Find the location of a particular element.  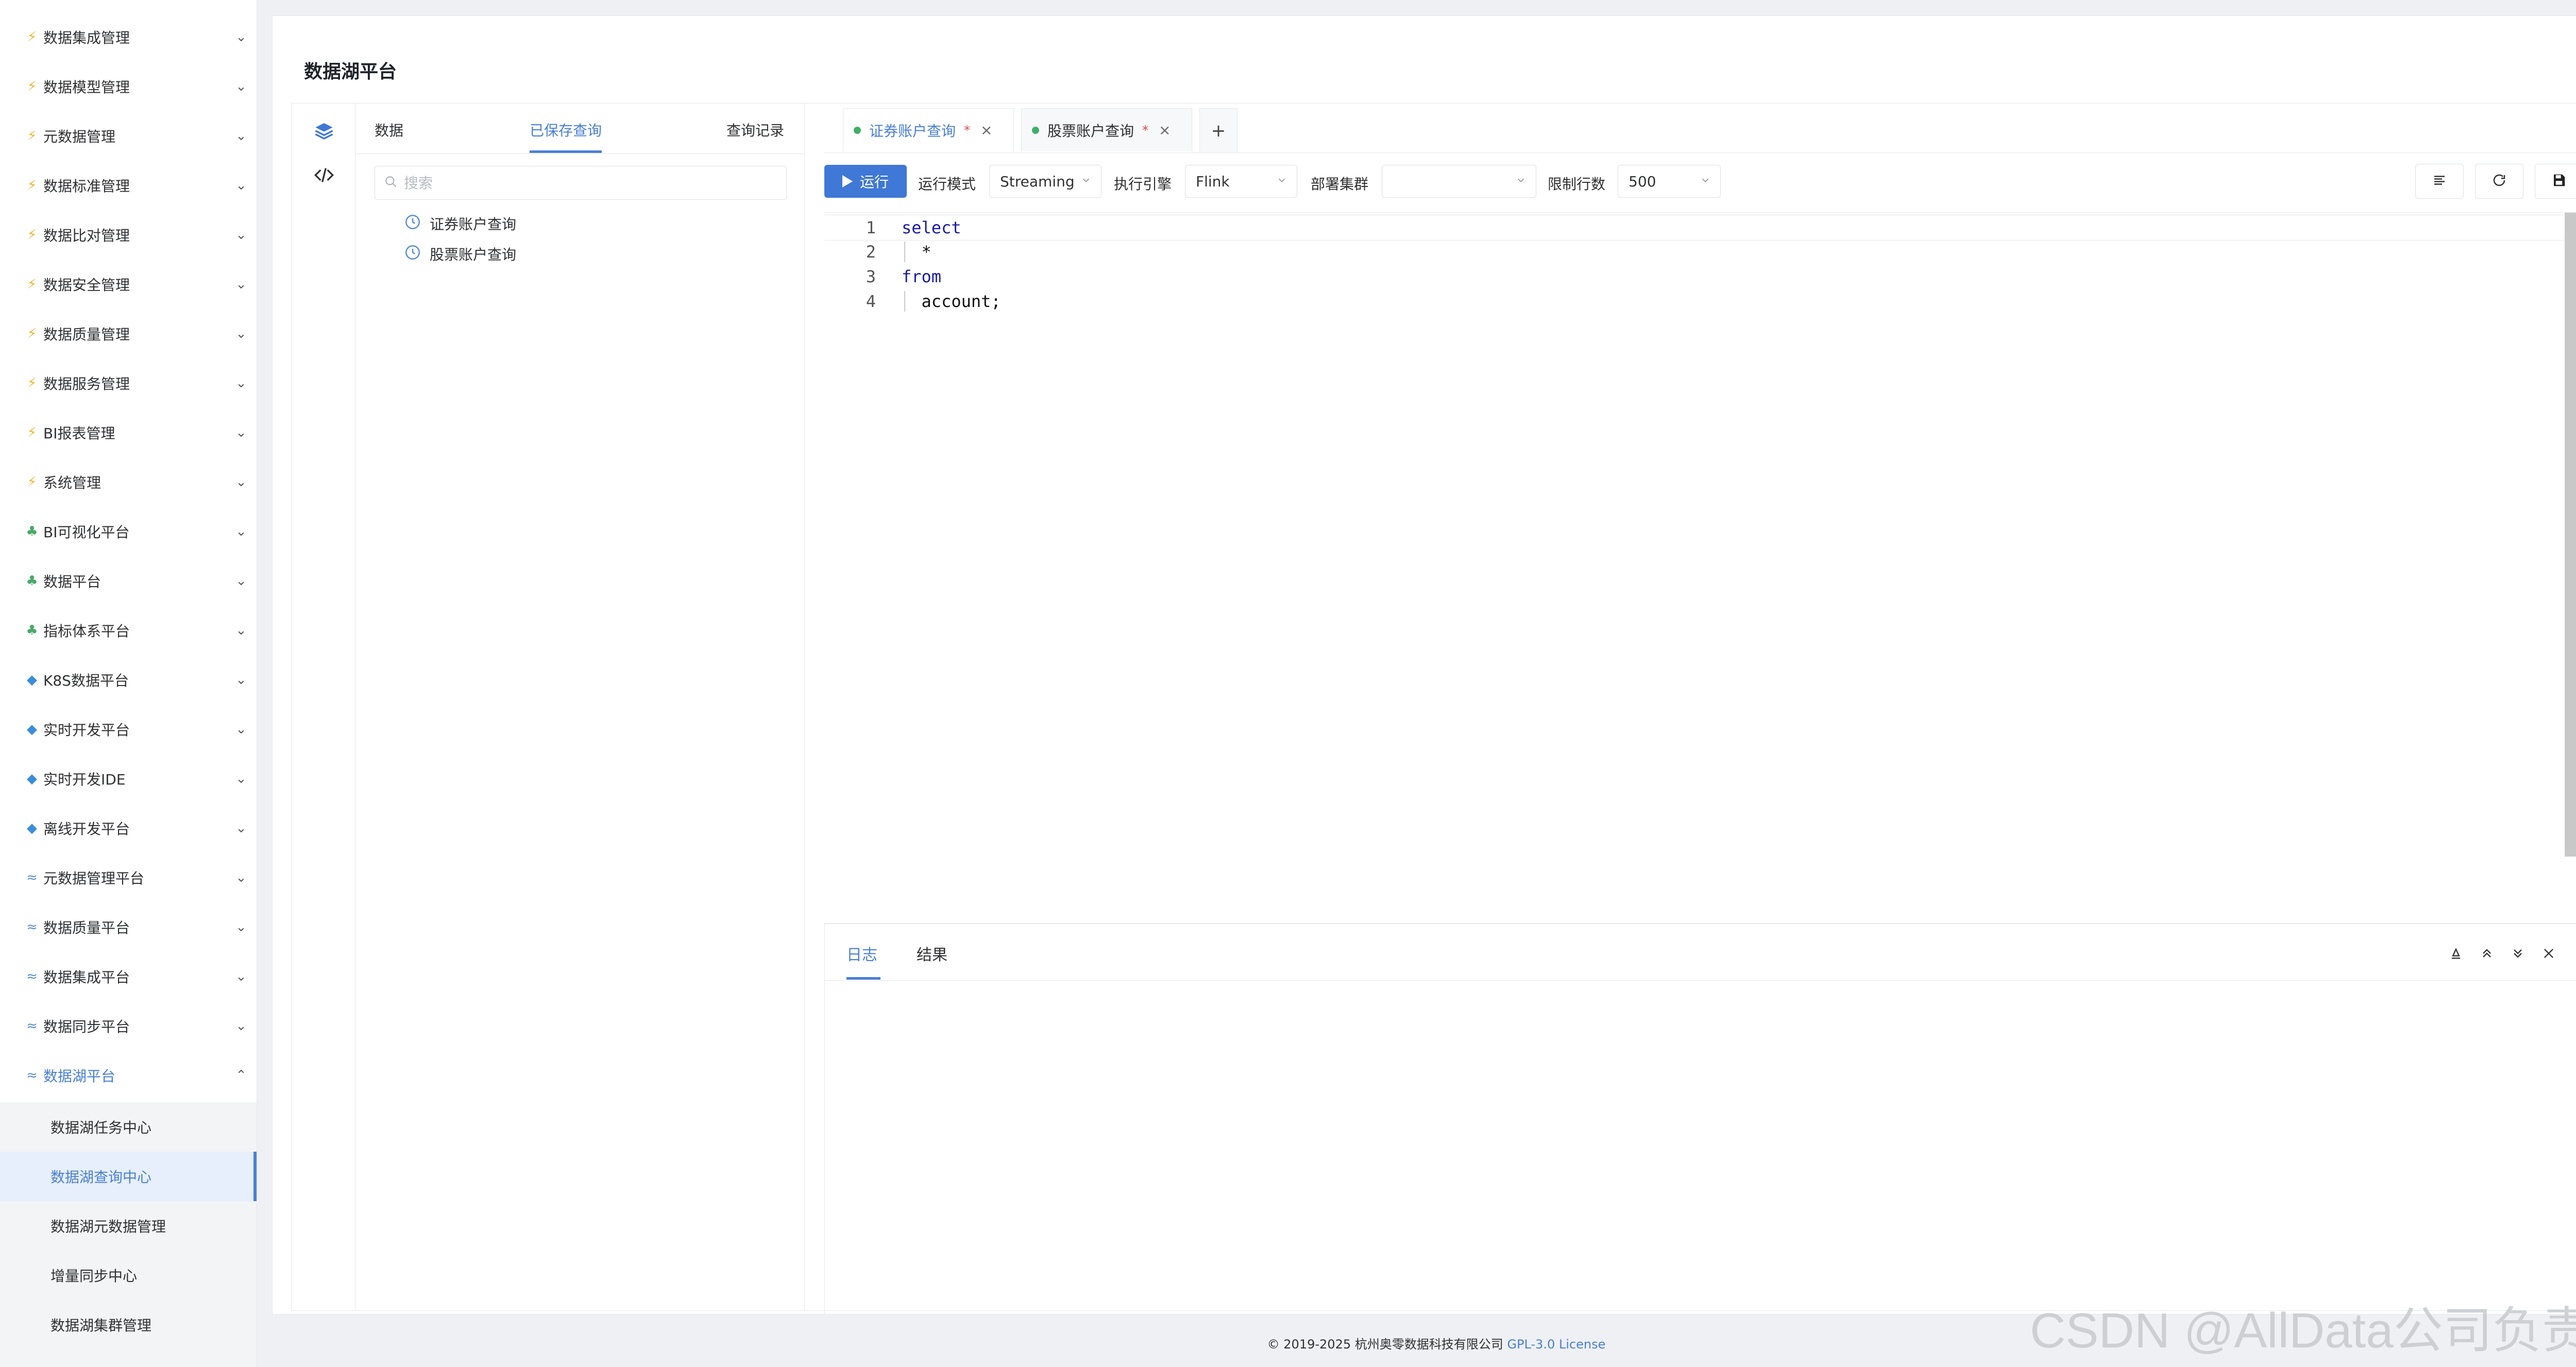

tab-result: 结果 is located at coordinates (932, 953).